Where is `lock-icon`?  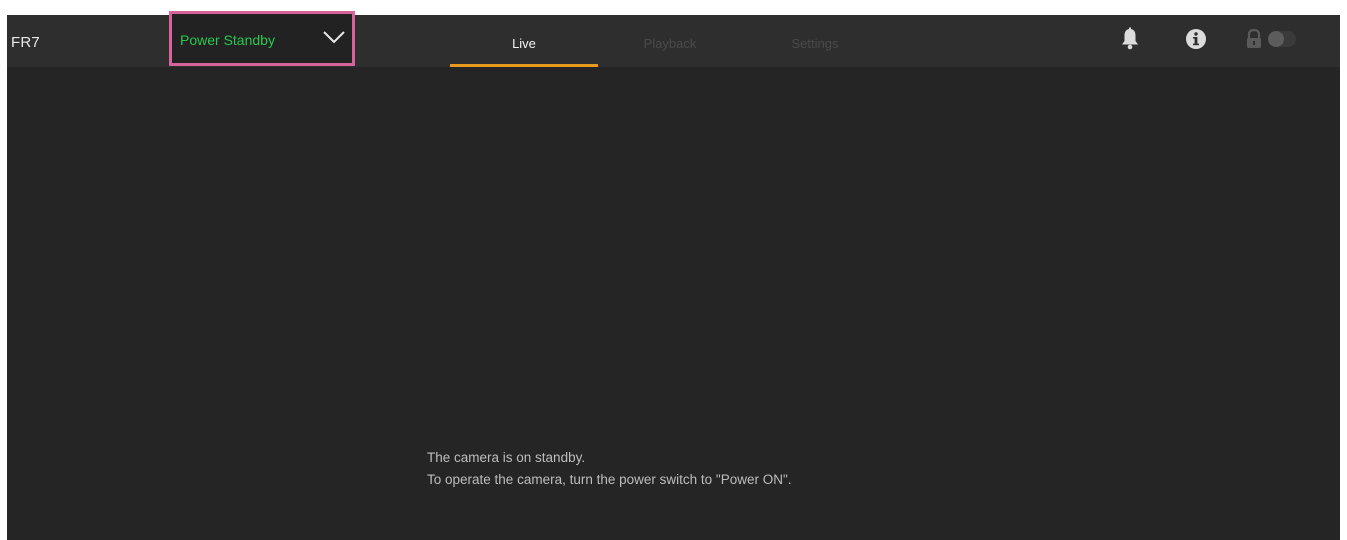
lock-icon is located at coordinates (1254, 38).